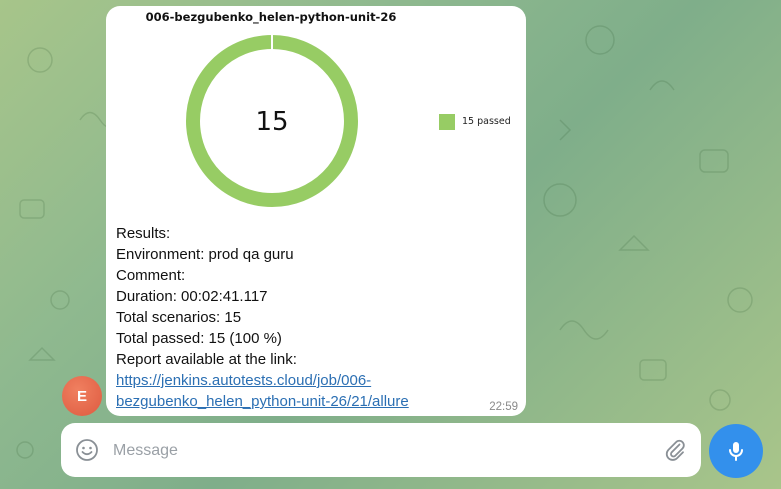 This screenshot has height=489, width=781. I want to click on microphone-icon, so click(736, 451).